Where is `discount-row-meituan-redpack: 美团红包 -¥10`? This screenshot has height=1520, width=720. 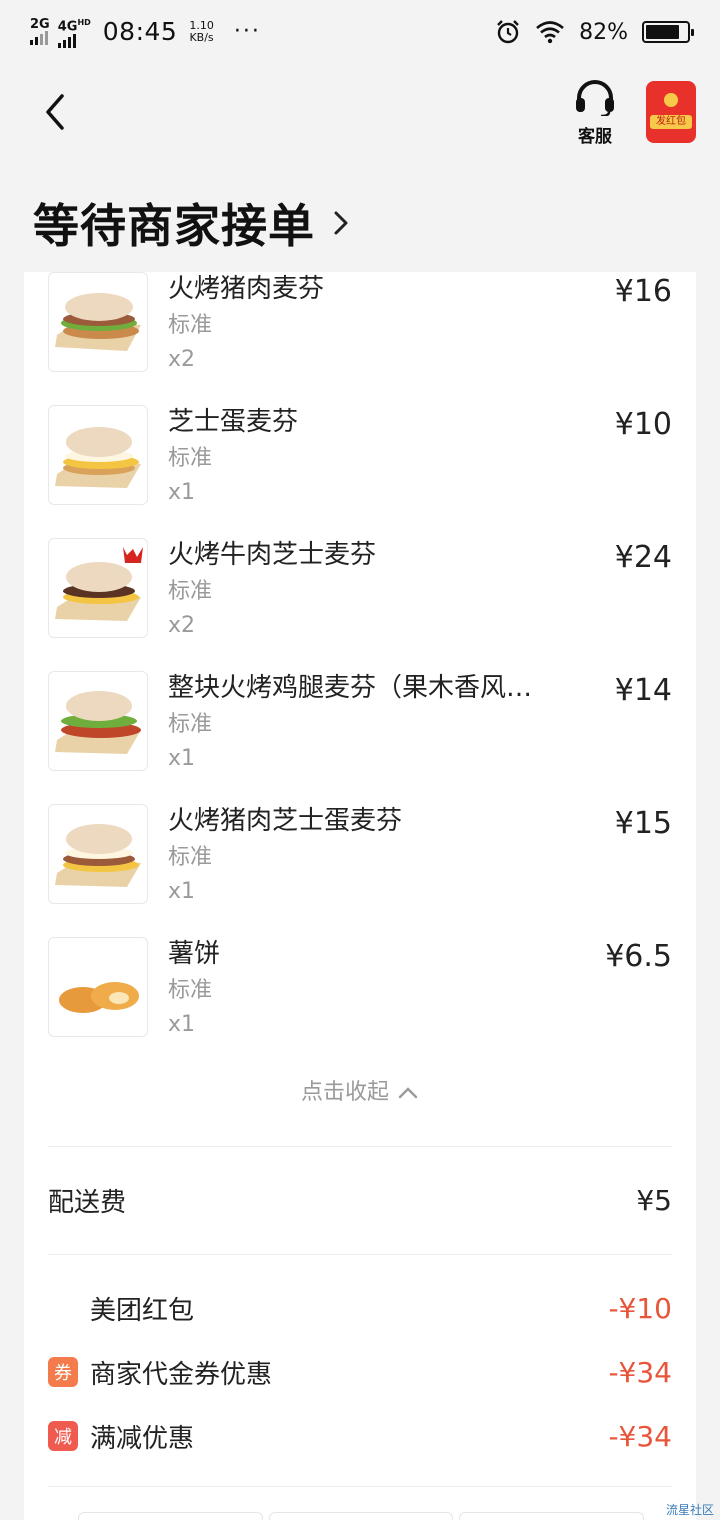 discount-row-meituan-redpack: 美团红包 -¥10 is located at coordinates (360, 1308).